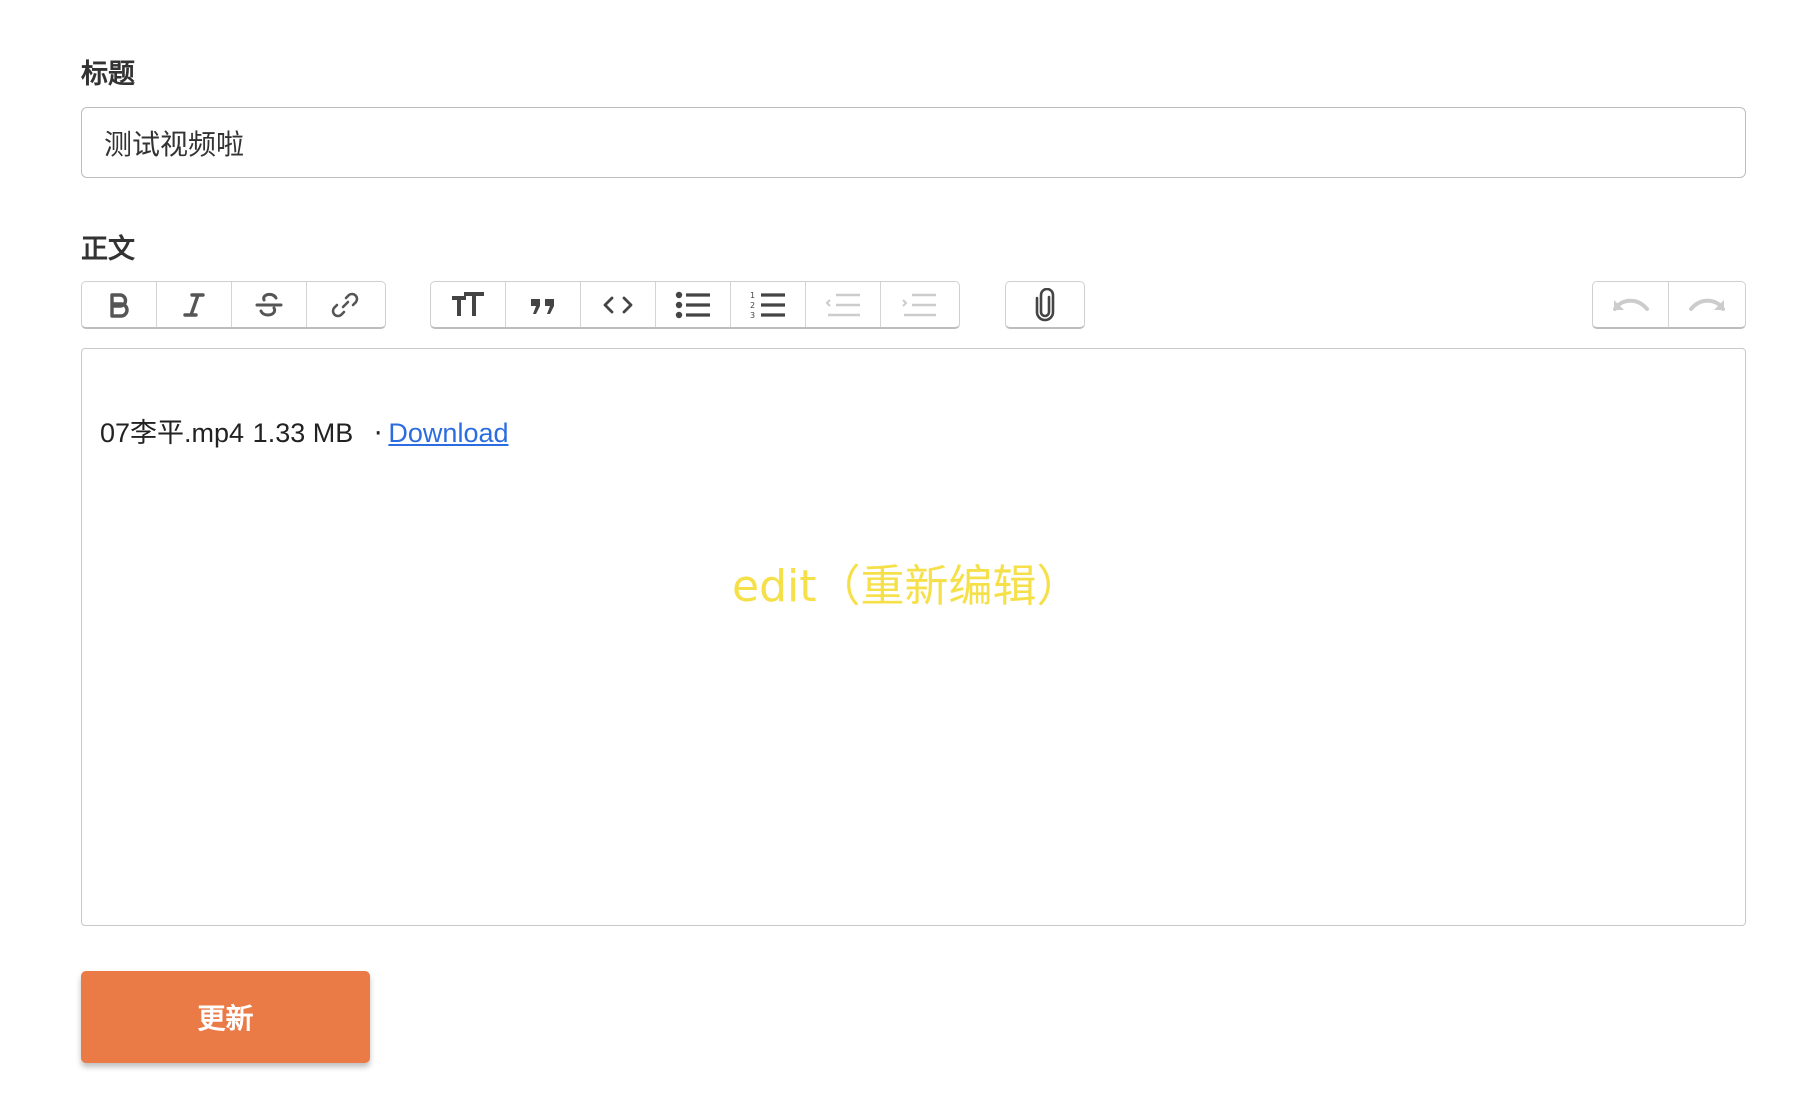 The width and height of the screenshot is (1814, 1098). I want to click on heading-button, so click(468, 304).